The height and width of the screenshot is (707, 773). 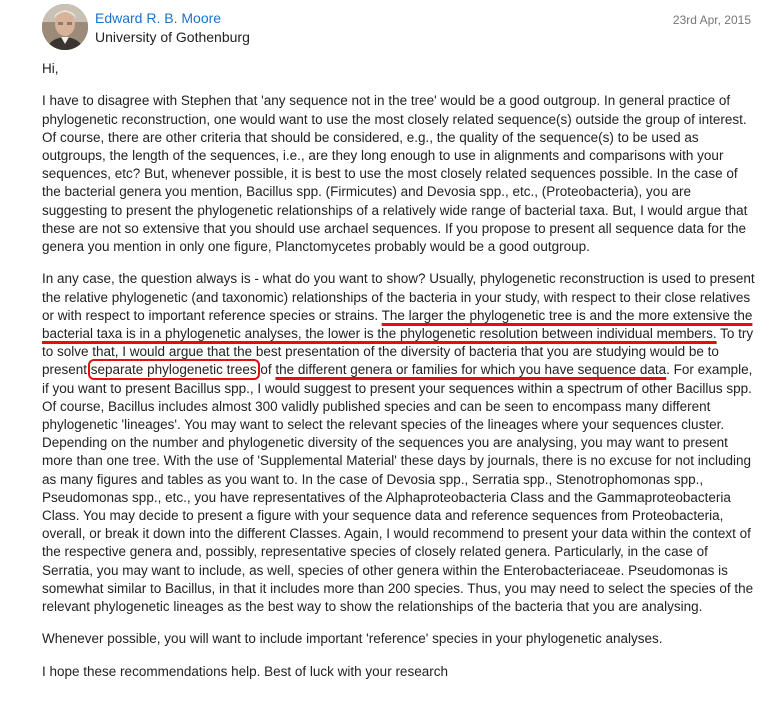 I want to click on paragraph-text: of, so click(x=266, y=370).